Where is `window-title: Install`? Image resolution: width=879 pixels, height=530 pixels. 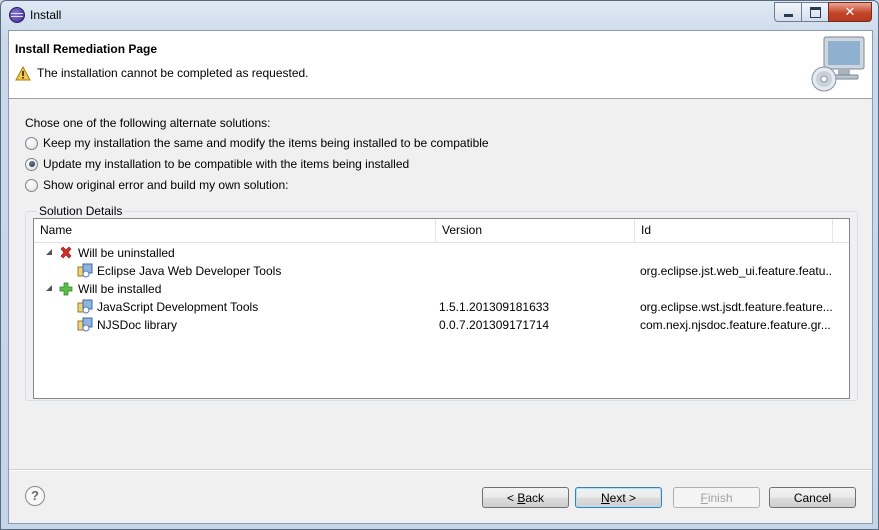 window-title: Install is located at coordinates (46, 15).